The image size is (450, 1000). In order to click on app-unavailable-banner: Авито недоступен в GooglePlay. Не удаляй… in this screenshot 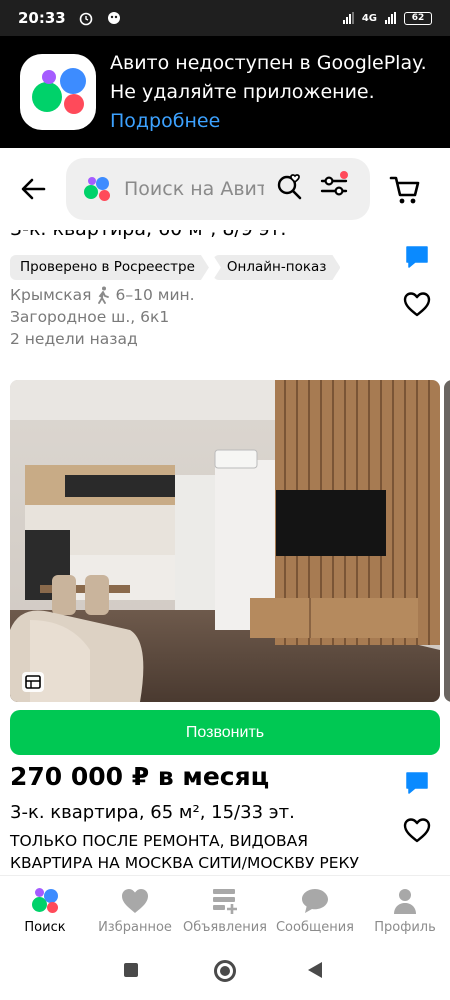, I will do `click(225, 92)`.